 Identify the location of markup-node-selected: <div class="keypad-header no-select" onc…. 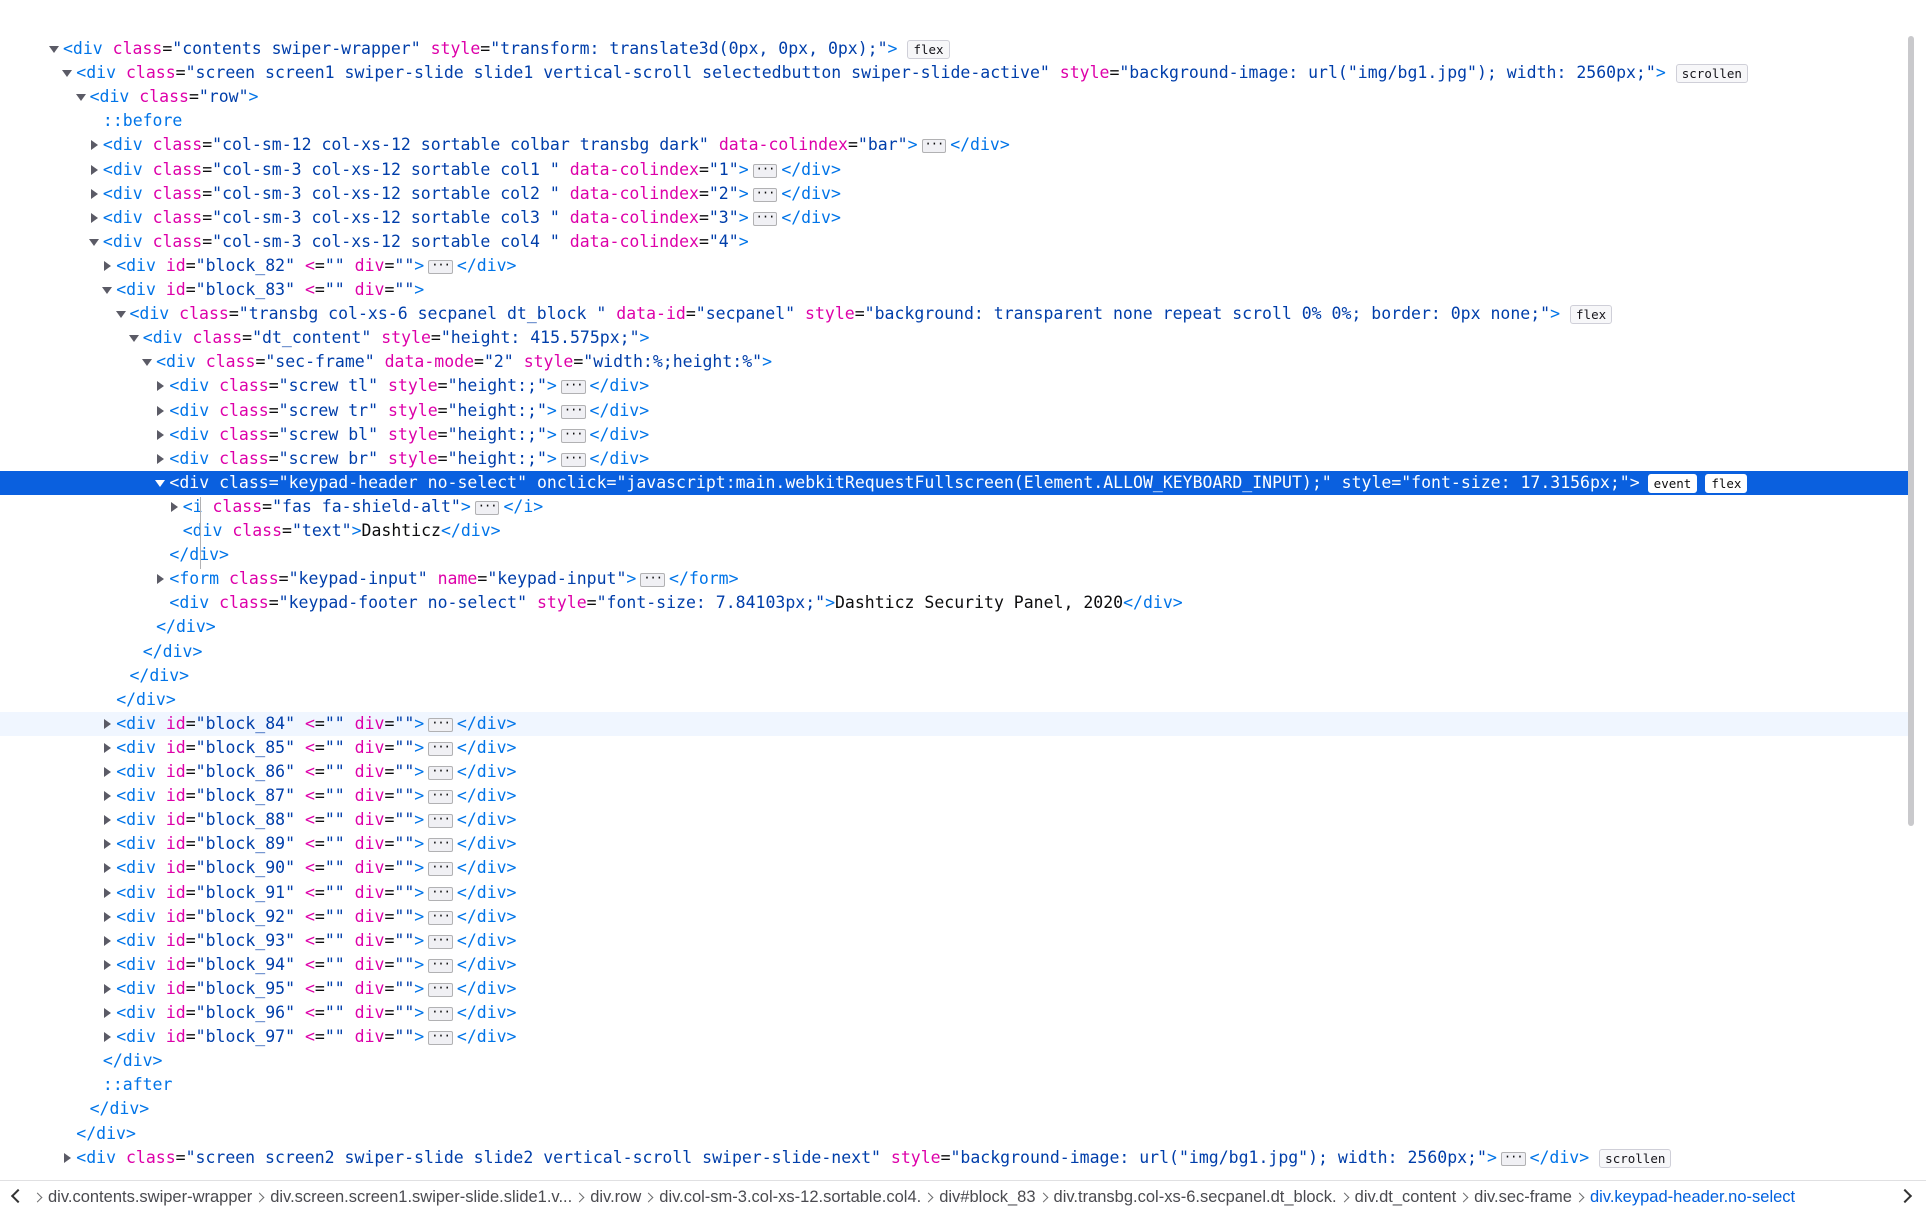
(954, 483).